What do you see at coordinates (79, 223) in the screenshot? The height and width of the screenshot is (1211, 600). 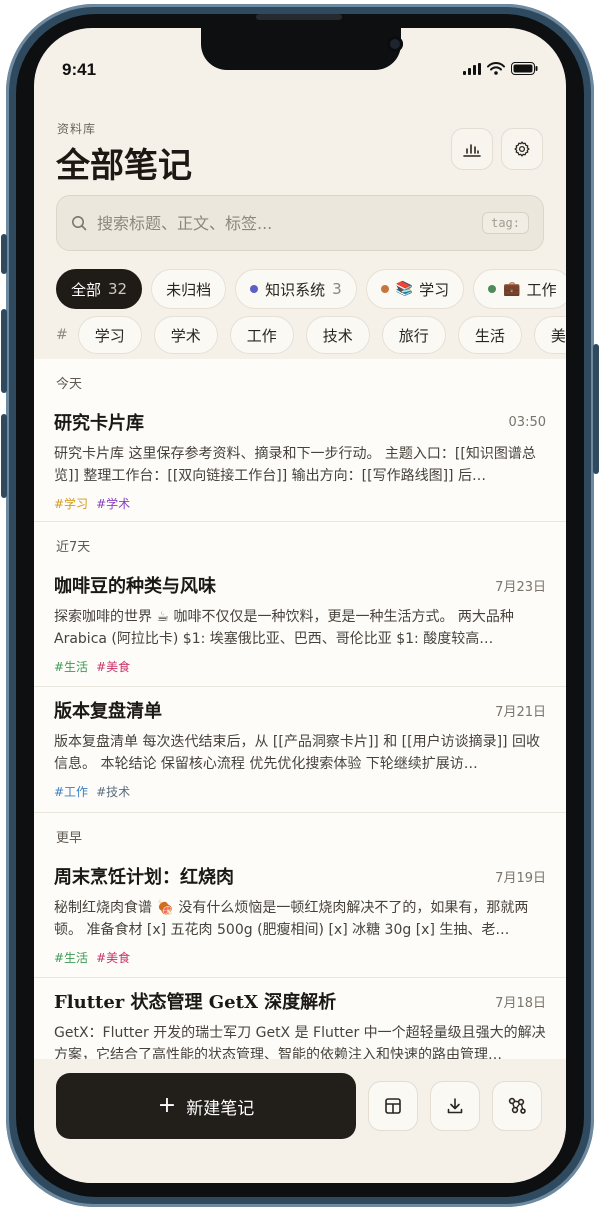 I see `search-icon` at bounding box center [79, 223].